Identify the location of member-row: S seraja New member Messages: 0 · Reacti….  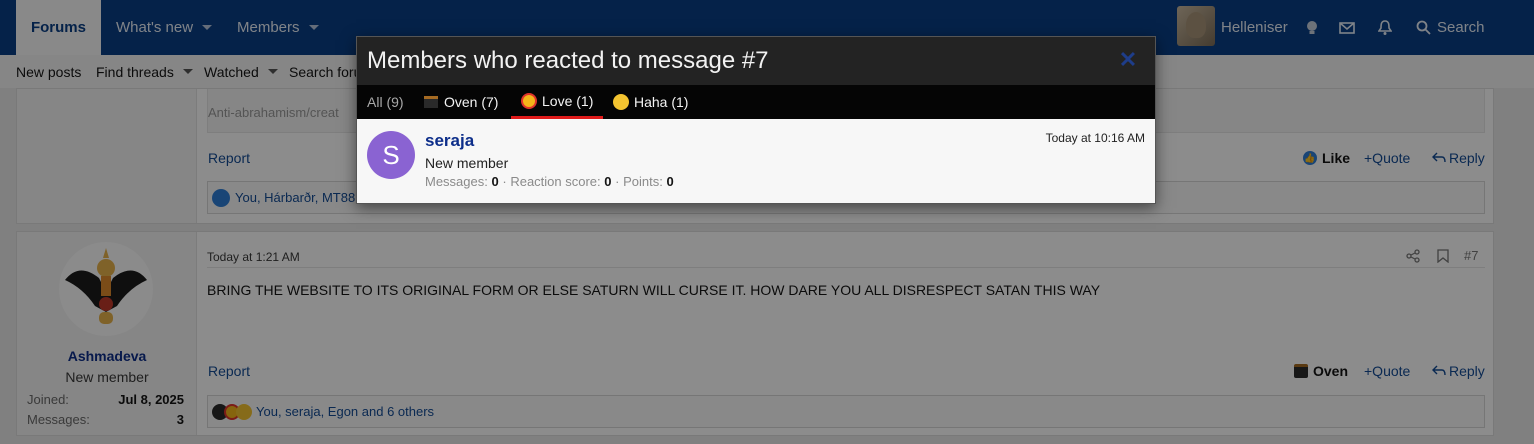
(756, 161).